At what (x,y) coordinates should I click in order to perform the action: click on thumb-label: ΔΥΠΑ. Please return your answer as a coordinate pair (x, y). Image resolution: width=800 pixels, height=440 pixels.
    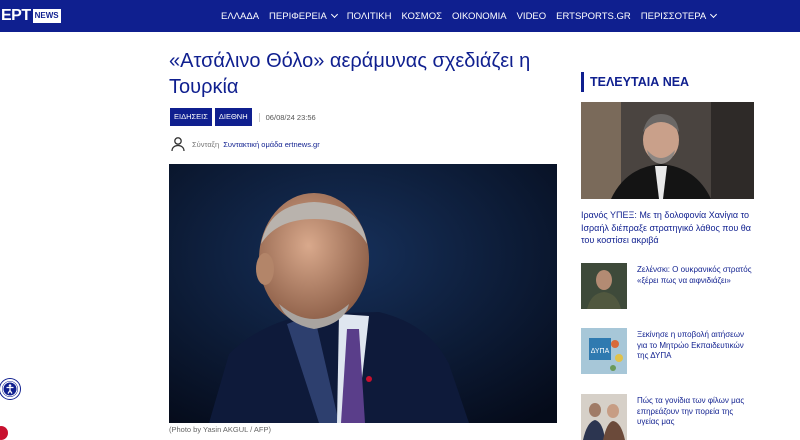
    Looking at the image, I should click on (600, 351).